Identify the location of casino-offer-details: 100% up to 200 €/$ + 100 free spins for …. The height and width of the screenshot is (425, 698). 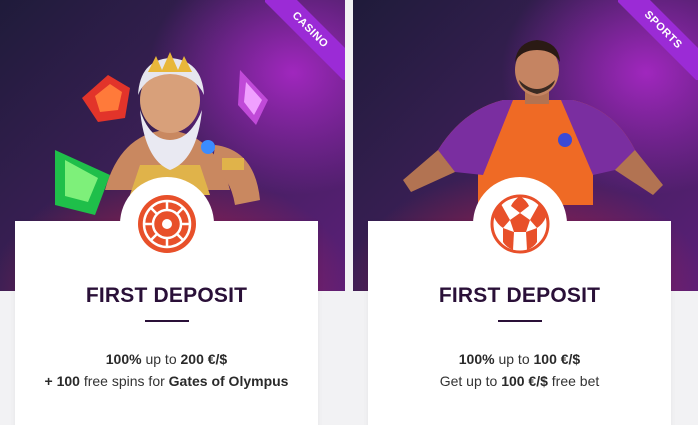
(166, 370).